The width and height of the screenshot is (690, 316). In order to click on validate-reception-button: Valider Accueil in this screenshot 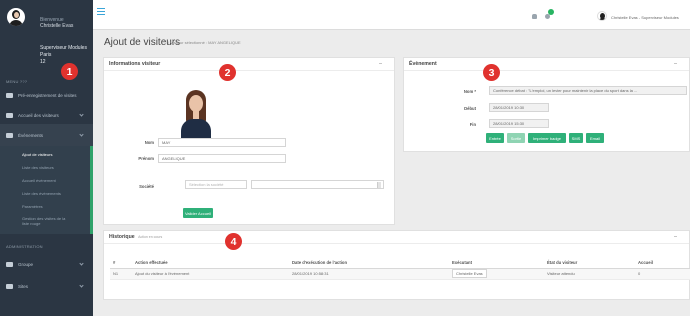, I will do `click(198, 213)`.